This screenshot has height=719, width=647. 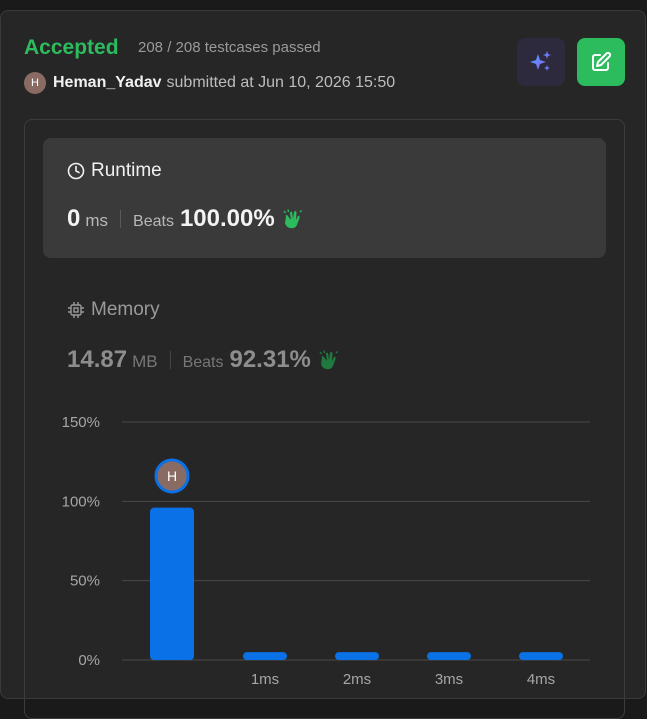 What do you see at coordinates (541, 679) in the screenshot?
I see `x-tick-label: 4ms` at bounding box center [541, 679].